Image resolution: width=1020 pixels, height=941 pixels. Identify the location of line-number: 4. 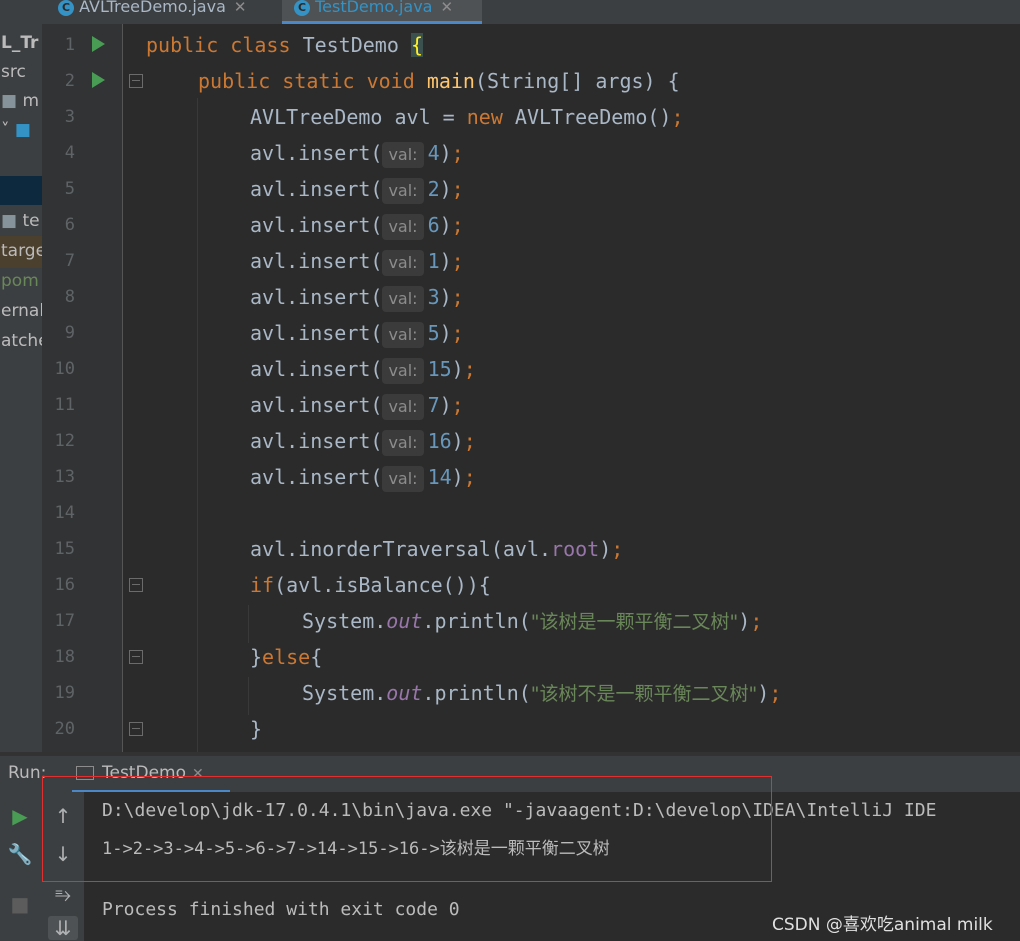
(69, 153).